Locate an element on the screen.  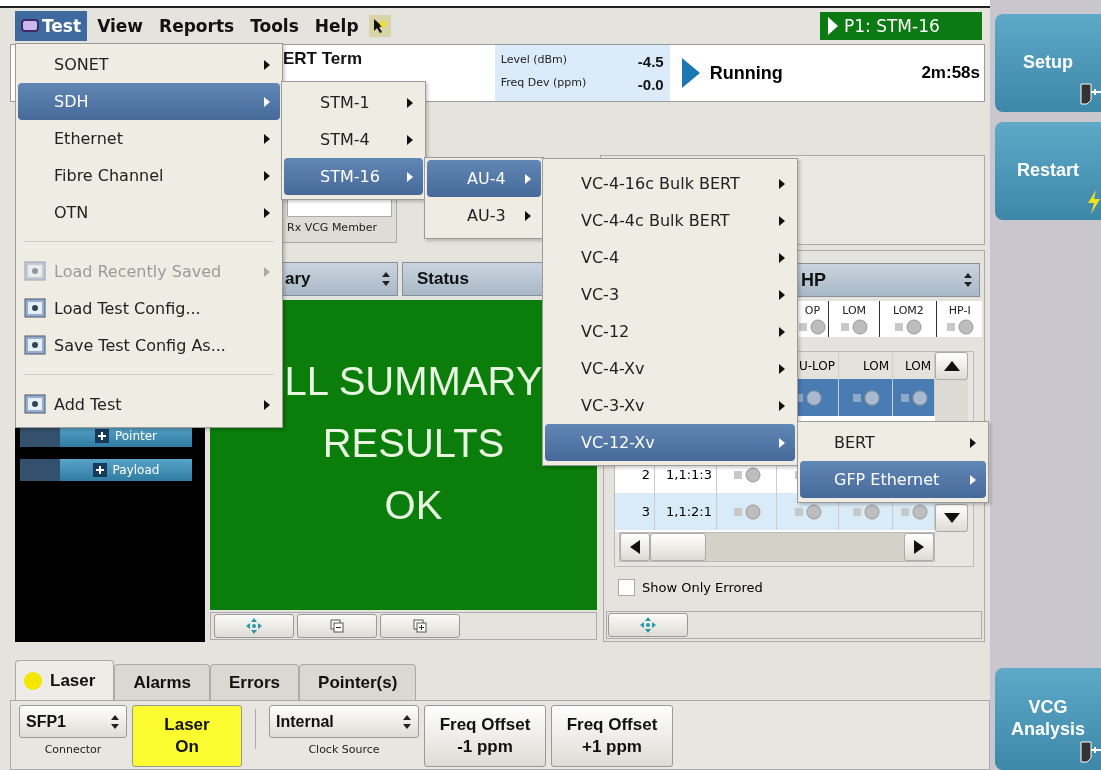
vcg-member-label: Rx VCG Member is located at coordinates (333, 227).